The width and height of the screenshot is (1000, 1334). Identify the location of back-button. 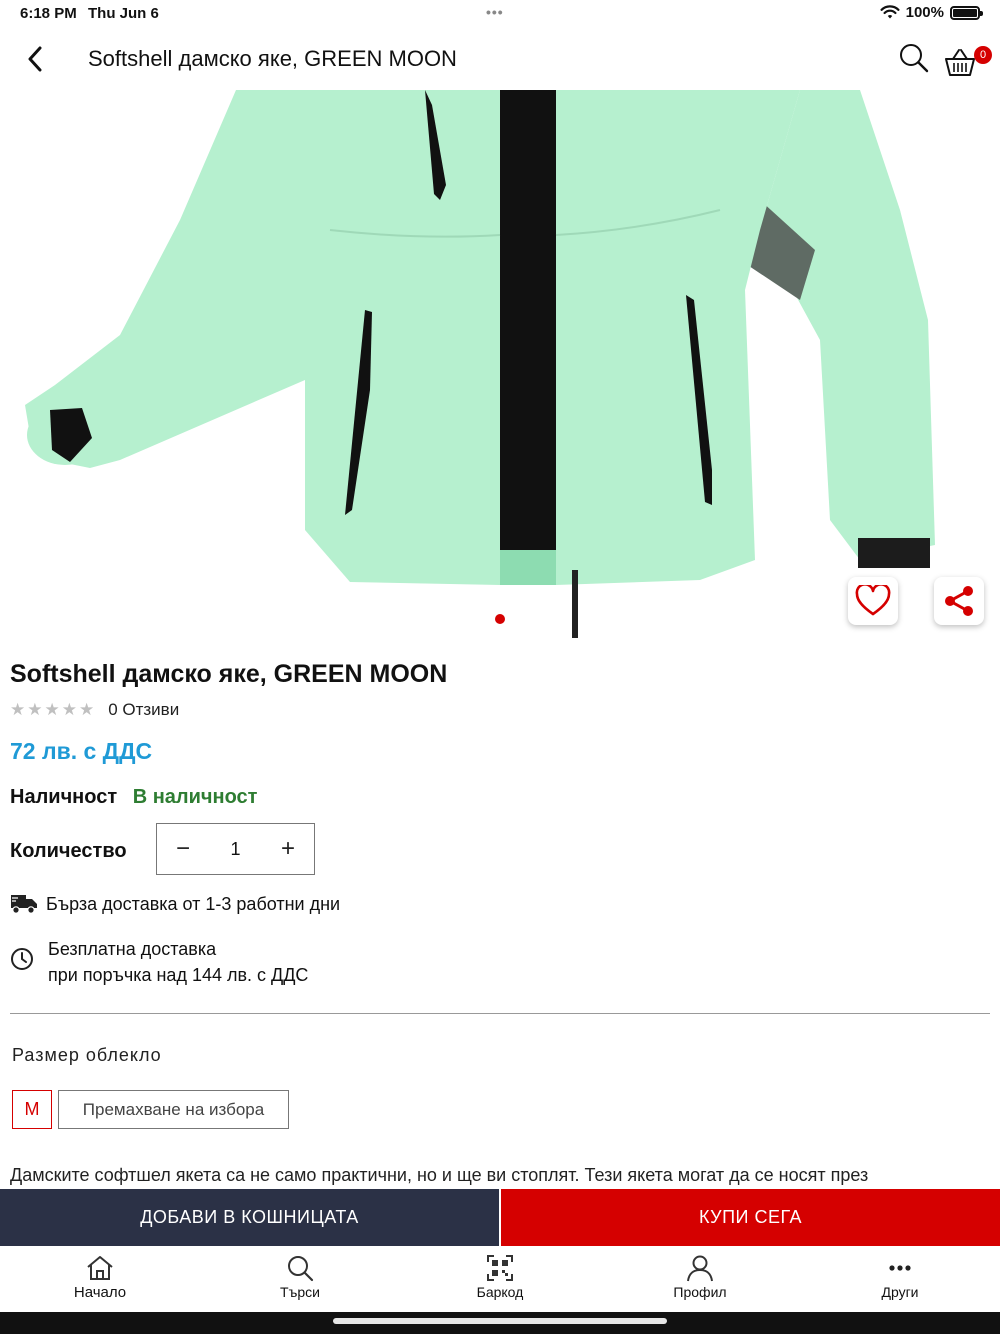
(35, 59).